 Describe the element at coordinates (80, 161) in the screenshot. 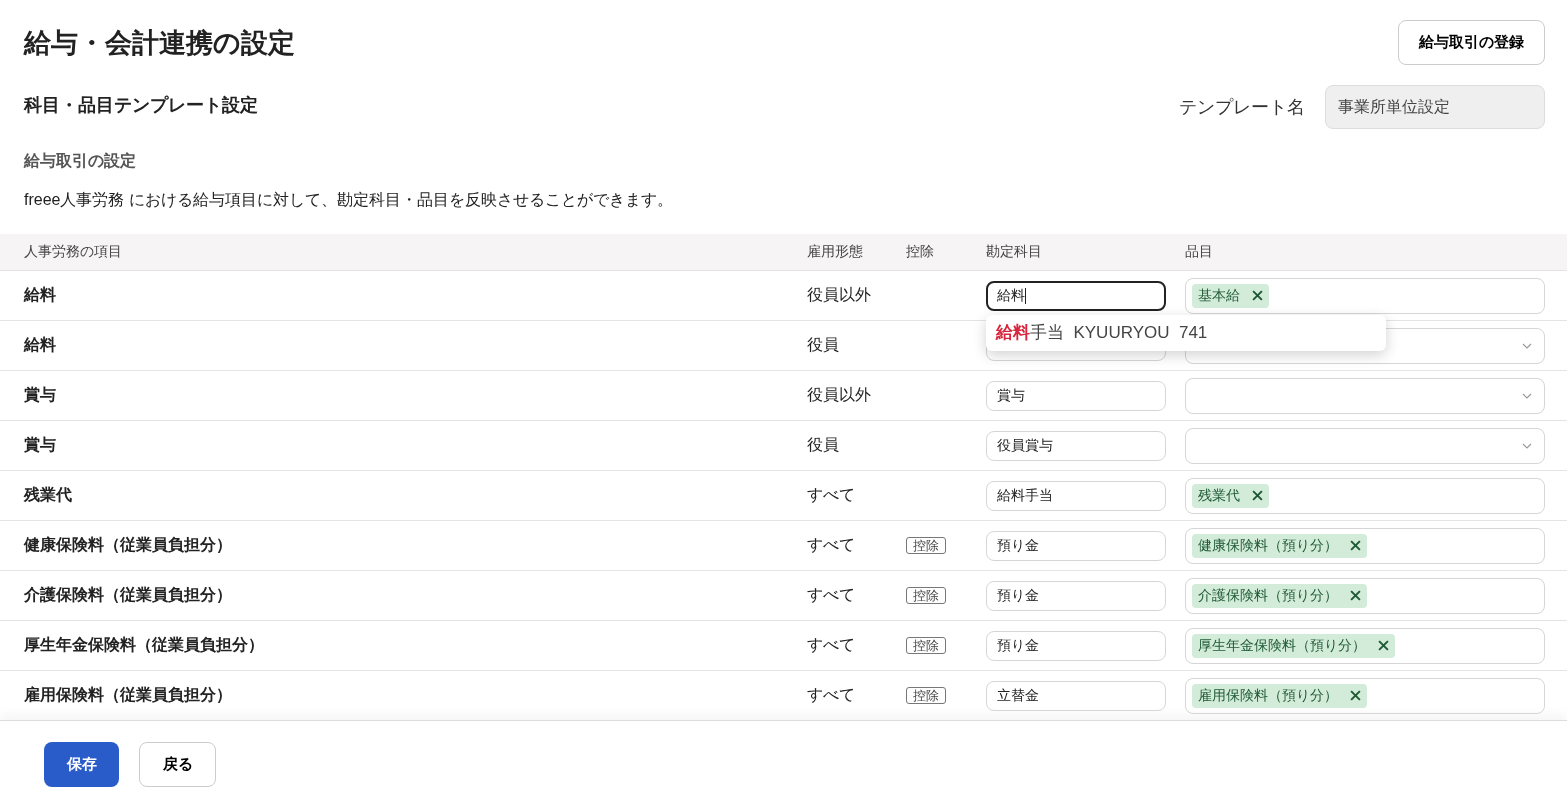

I see `section-heading: 給与取引の設定` at that location.